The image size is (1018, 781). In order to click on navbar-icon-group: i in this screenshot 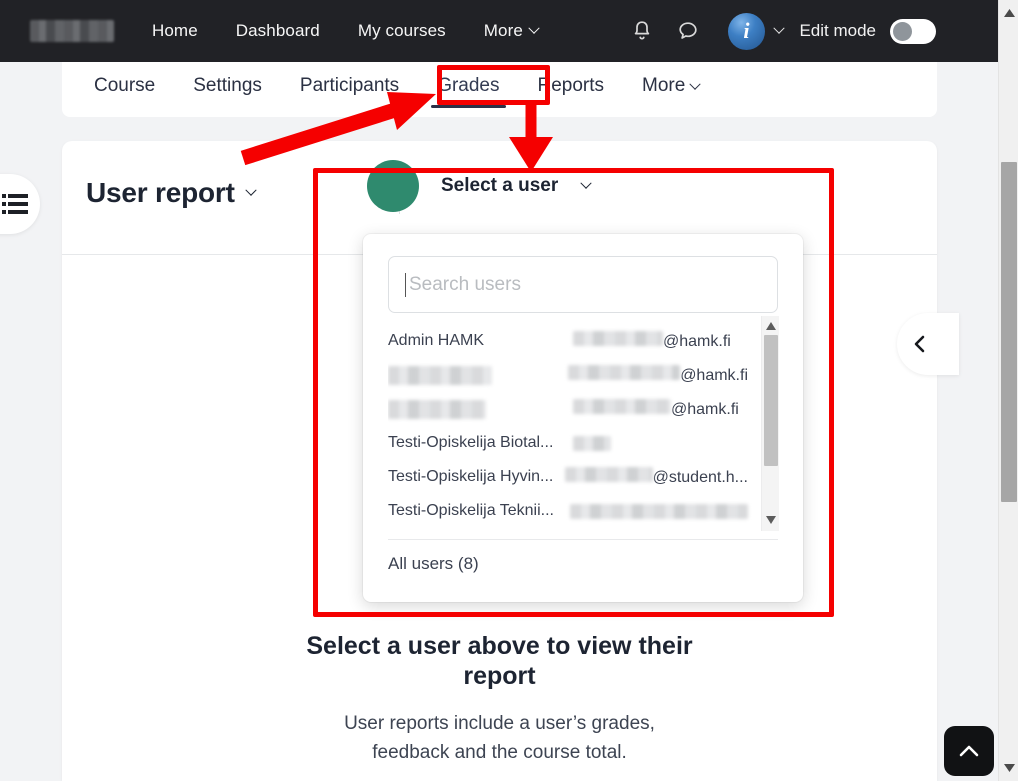, I will do `click(707, 31)`.